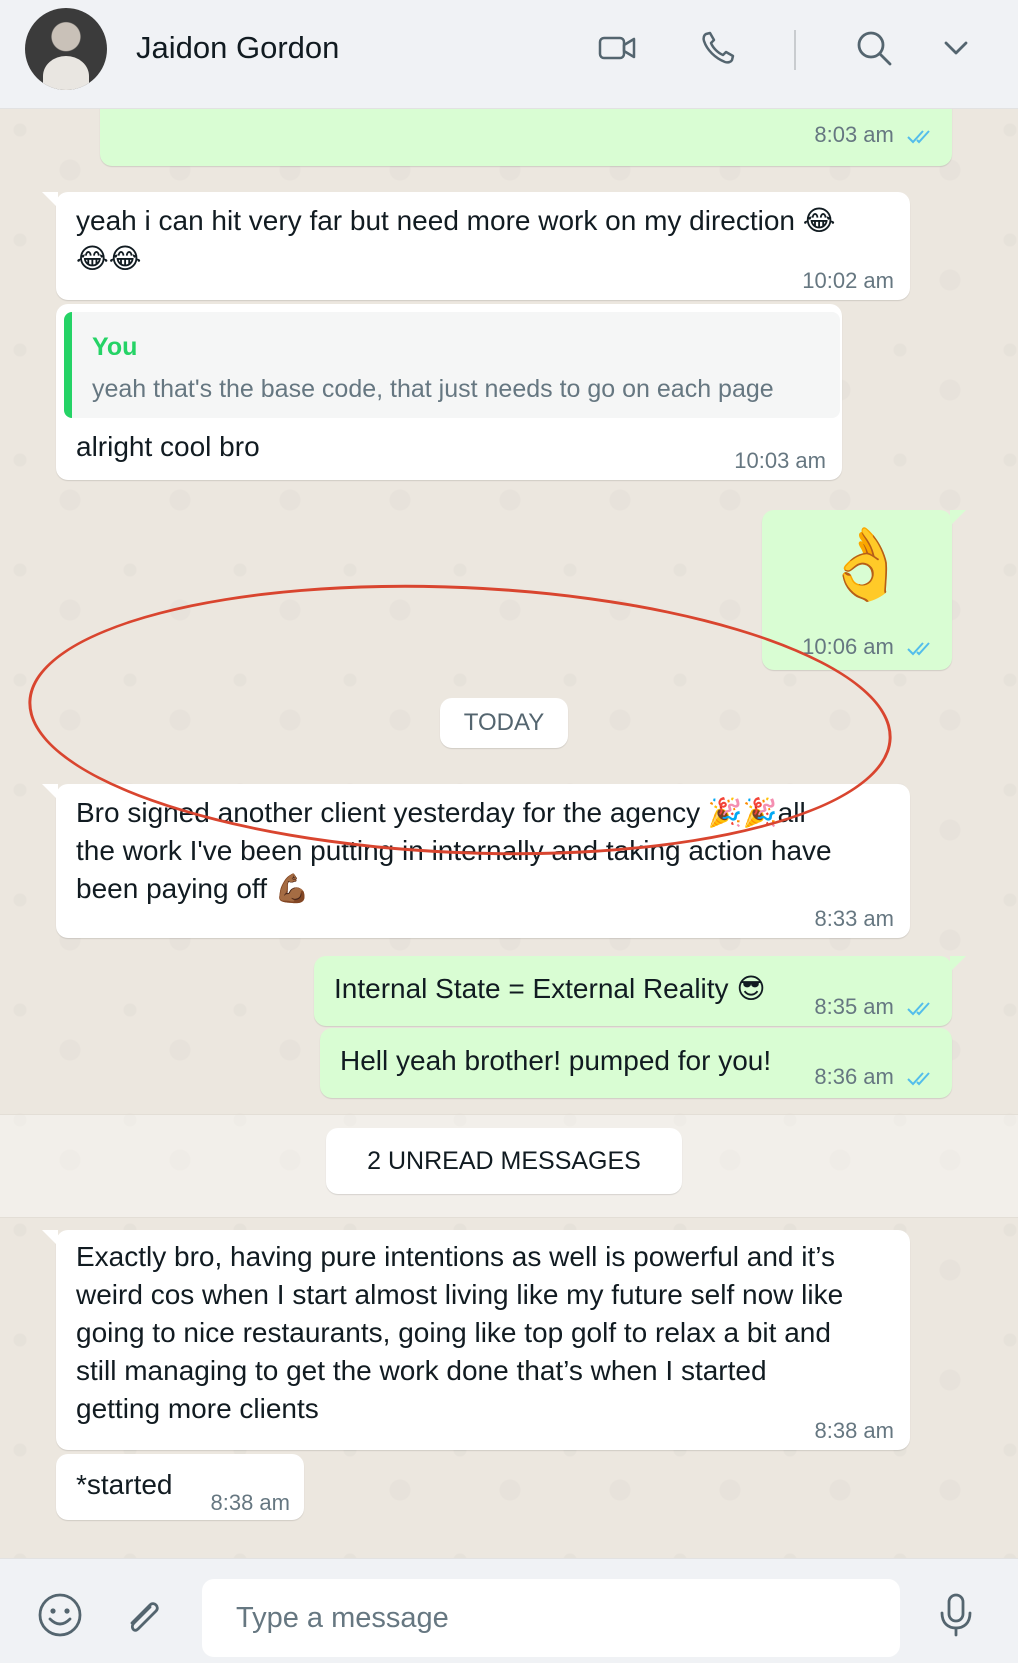 The height and width of the screenshot is (1663, 1018). What do you see at coordinates (197, 1408) in the screenshot?
I see `message-text-line: getting more clients` at bounding box center [197, 1408].